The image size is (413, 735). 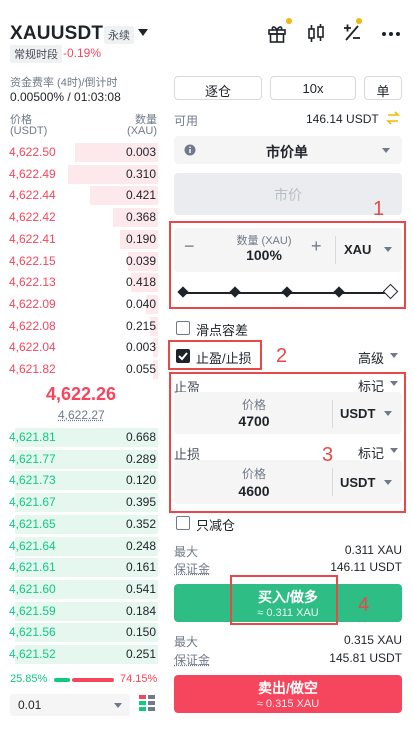 I want to click on sell-short-button: 卖出/做空 ≈ 0.315 XAU, so click(x=288, y=694).